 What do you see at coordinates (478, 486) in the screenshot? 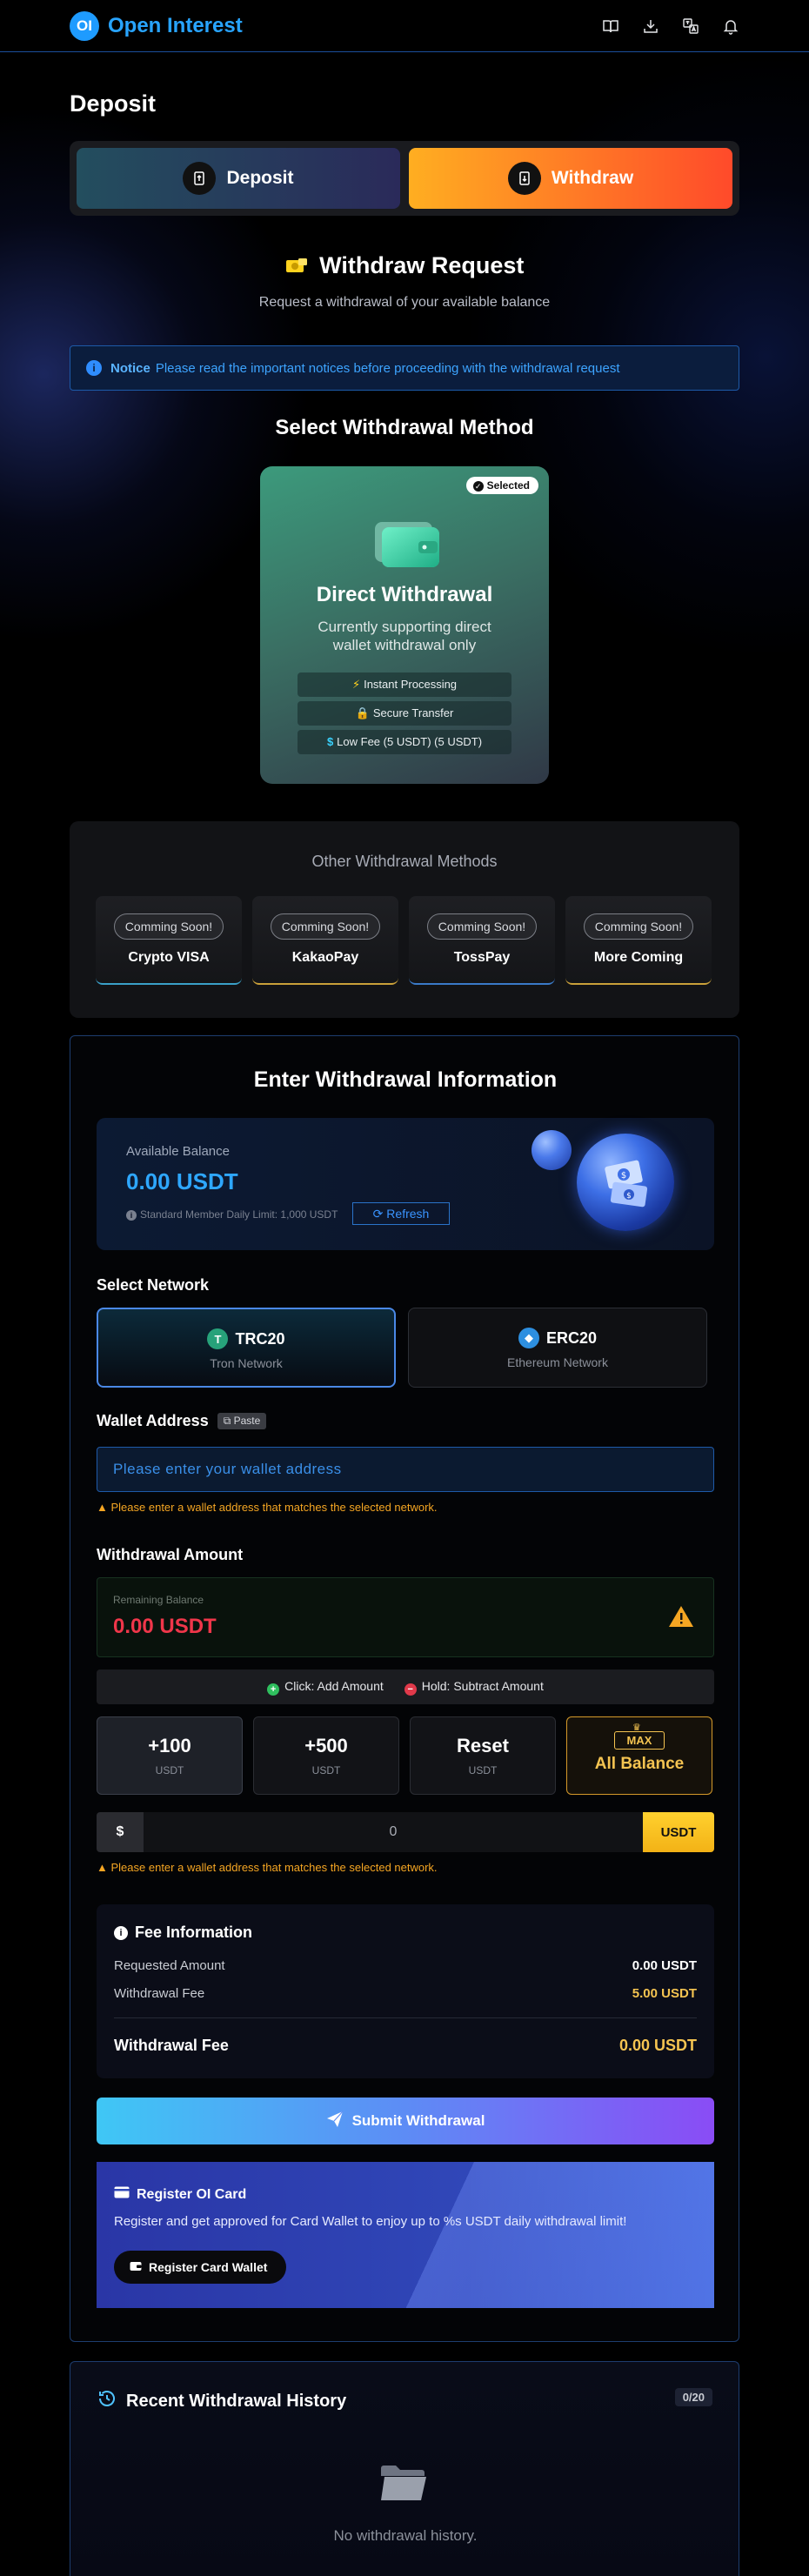
I see `check-icon: ✓` at bounding box center [478, 486].